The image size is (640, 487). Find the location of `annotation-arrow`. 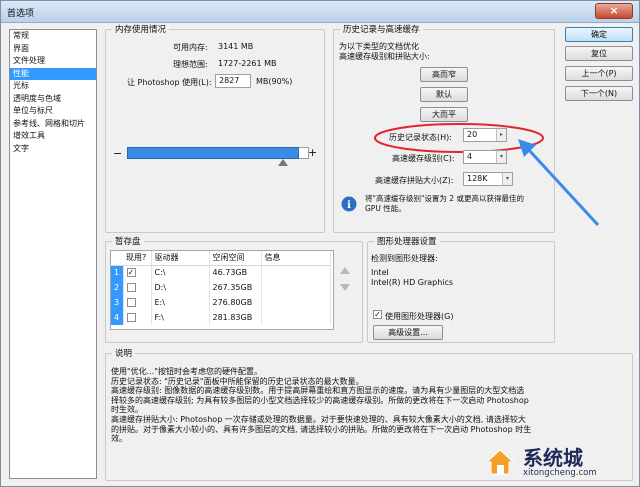

annotation-arrow is located at coordinates (559, 183).